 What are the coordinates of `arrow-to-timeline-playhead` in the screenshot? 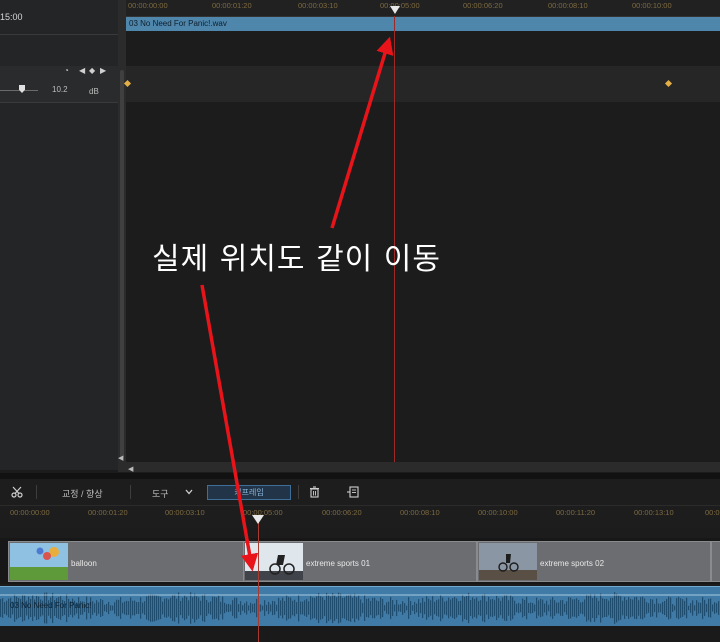 It's located at (229, 428).